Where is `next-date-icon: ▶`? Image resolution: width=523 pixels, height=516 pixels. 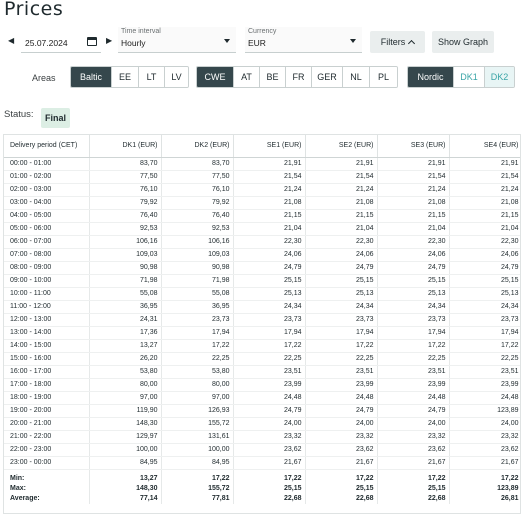
next-date-icon: ▶ is located at coordinates (109, 40).